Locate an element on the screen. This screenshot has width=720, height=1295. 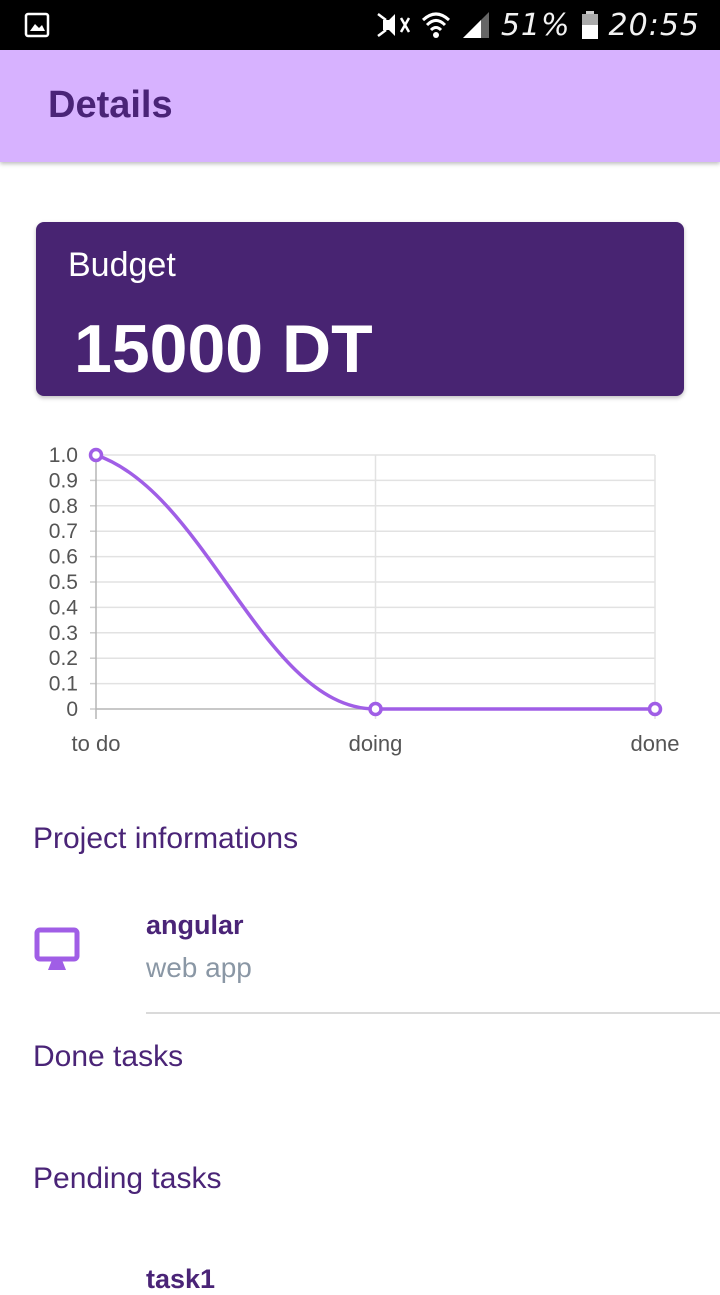
project-informations-heading: Project informations is located at coordinates (166, 838).